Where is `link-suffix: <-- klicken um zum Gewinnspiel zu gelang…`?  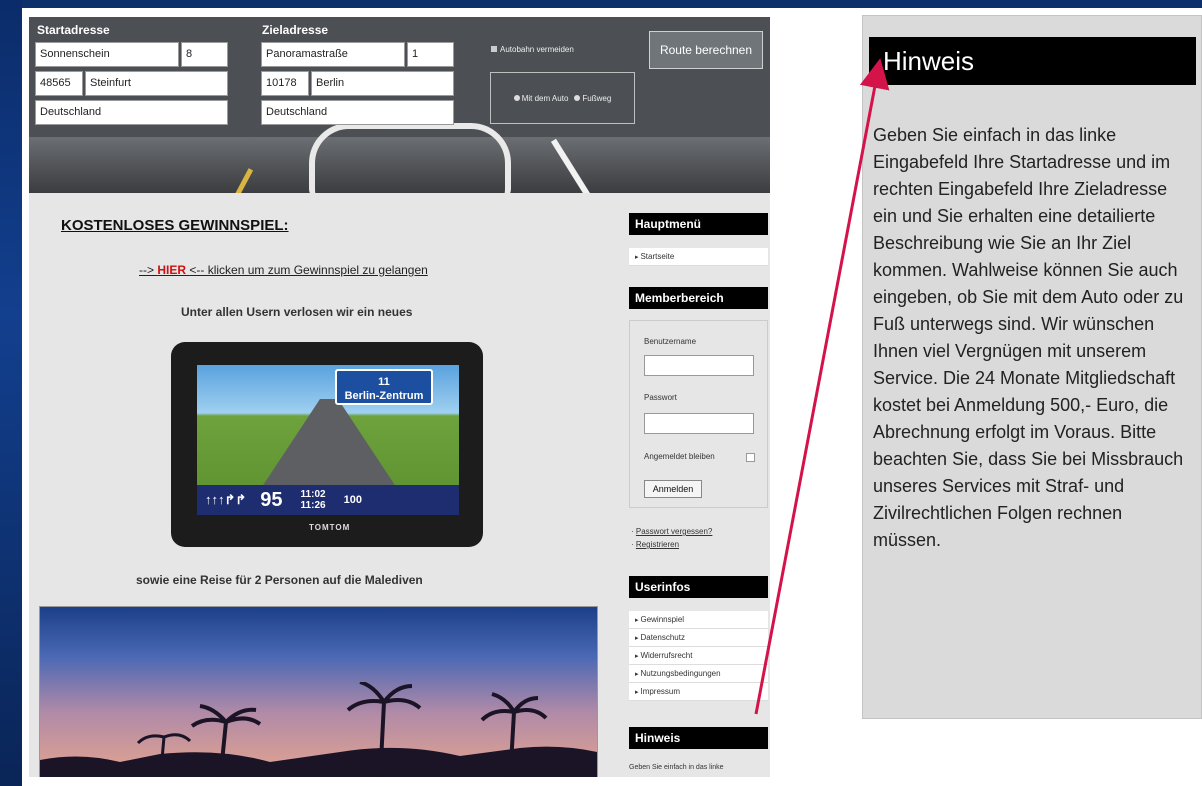
link-suffix: <-- klicken um zum Gewinnspiel zu gelang… is located at coordinates (308, 270).